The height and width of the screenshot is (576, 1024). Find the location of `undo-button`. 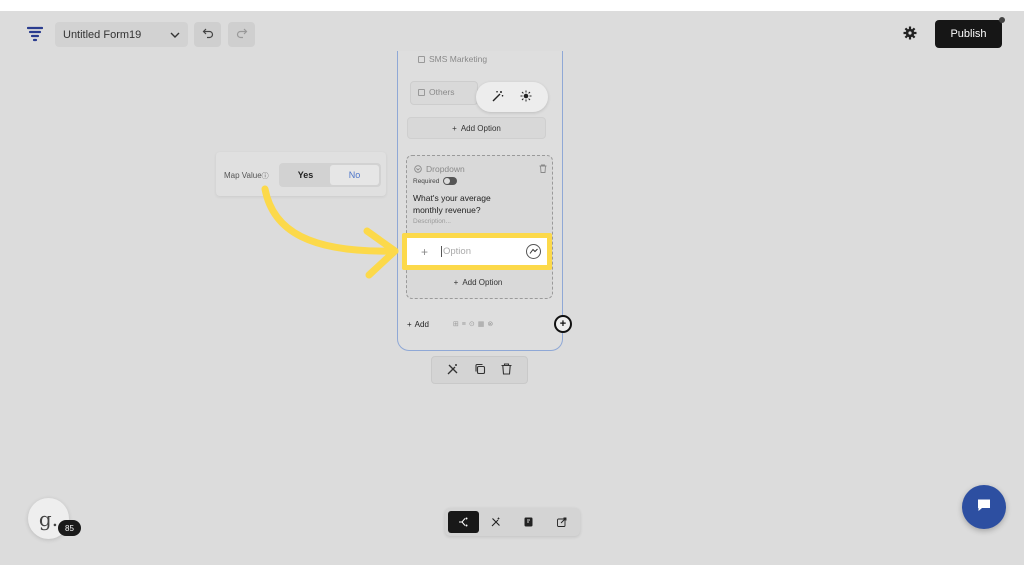

undo-button is located at coordinates (207, 34).